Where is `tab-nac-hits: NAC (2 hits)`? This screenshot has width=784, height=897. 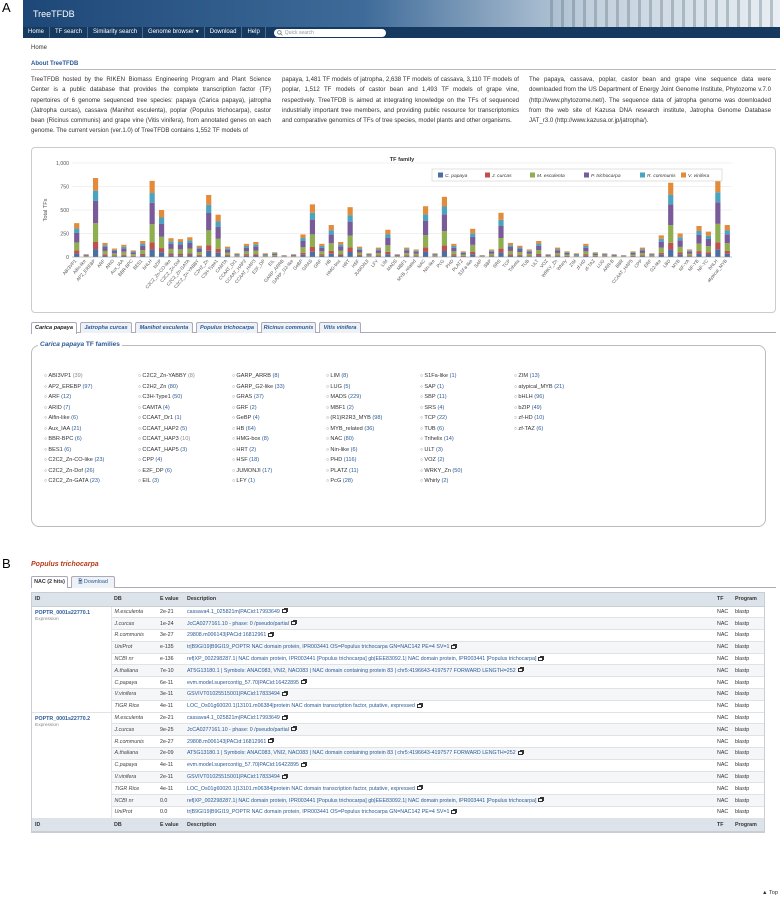 tab-nac-hits: NAC (2 hits) is located at coordinates (49, 582).